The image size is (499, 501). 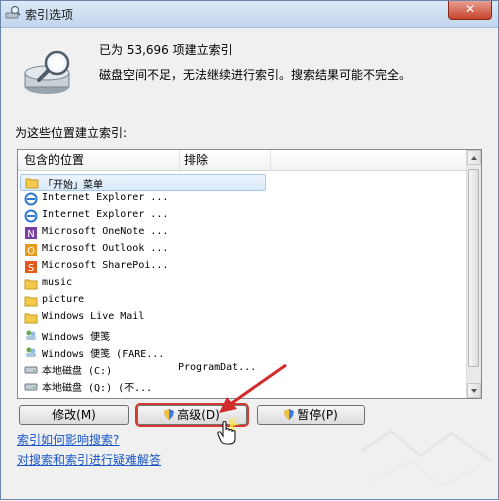 I want to click on chevron-down-icon, so click(x=474, y=391).